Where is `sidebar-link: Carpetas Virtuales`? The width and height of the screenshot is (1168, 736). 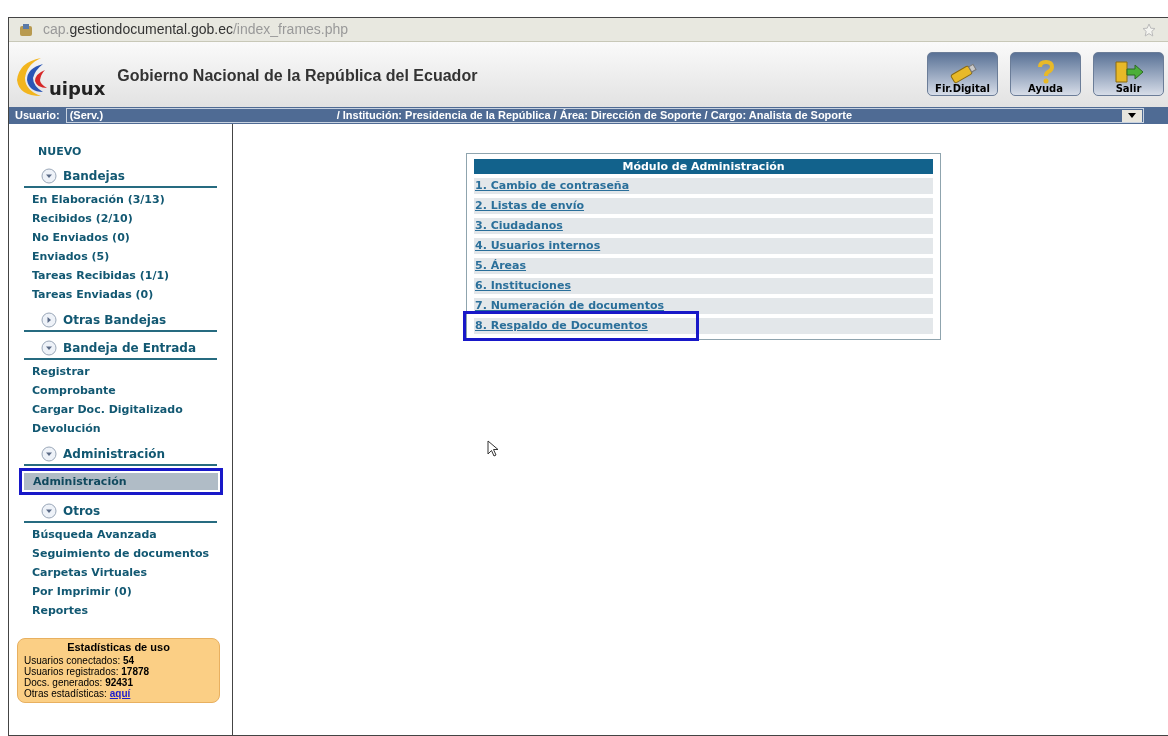 sidebar-link: Carpetas Virtuales is located at coordinates (116, 572).